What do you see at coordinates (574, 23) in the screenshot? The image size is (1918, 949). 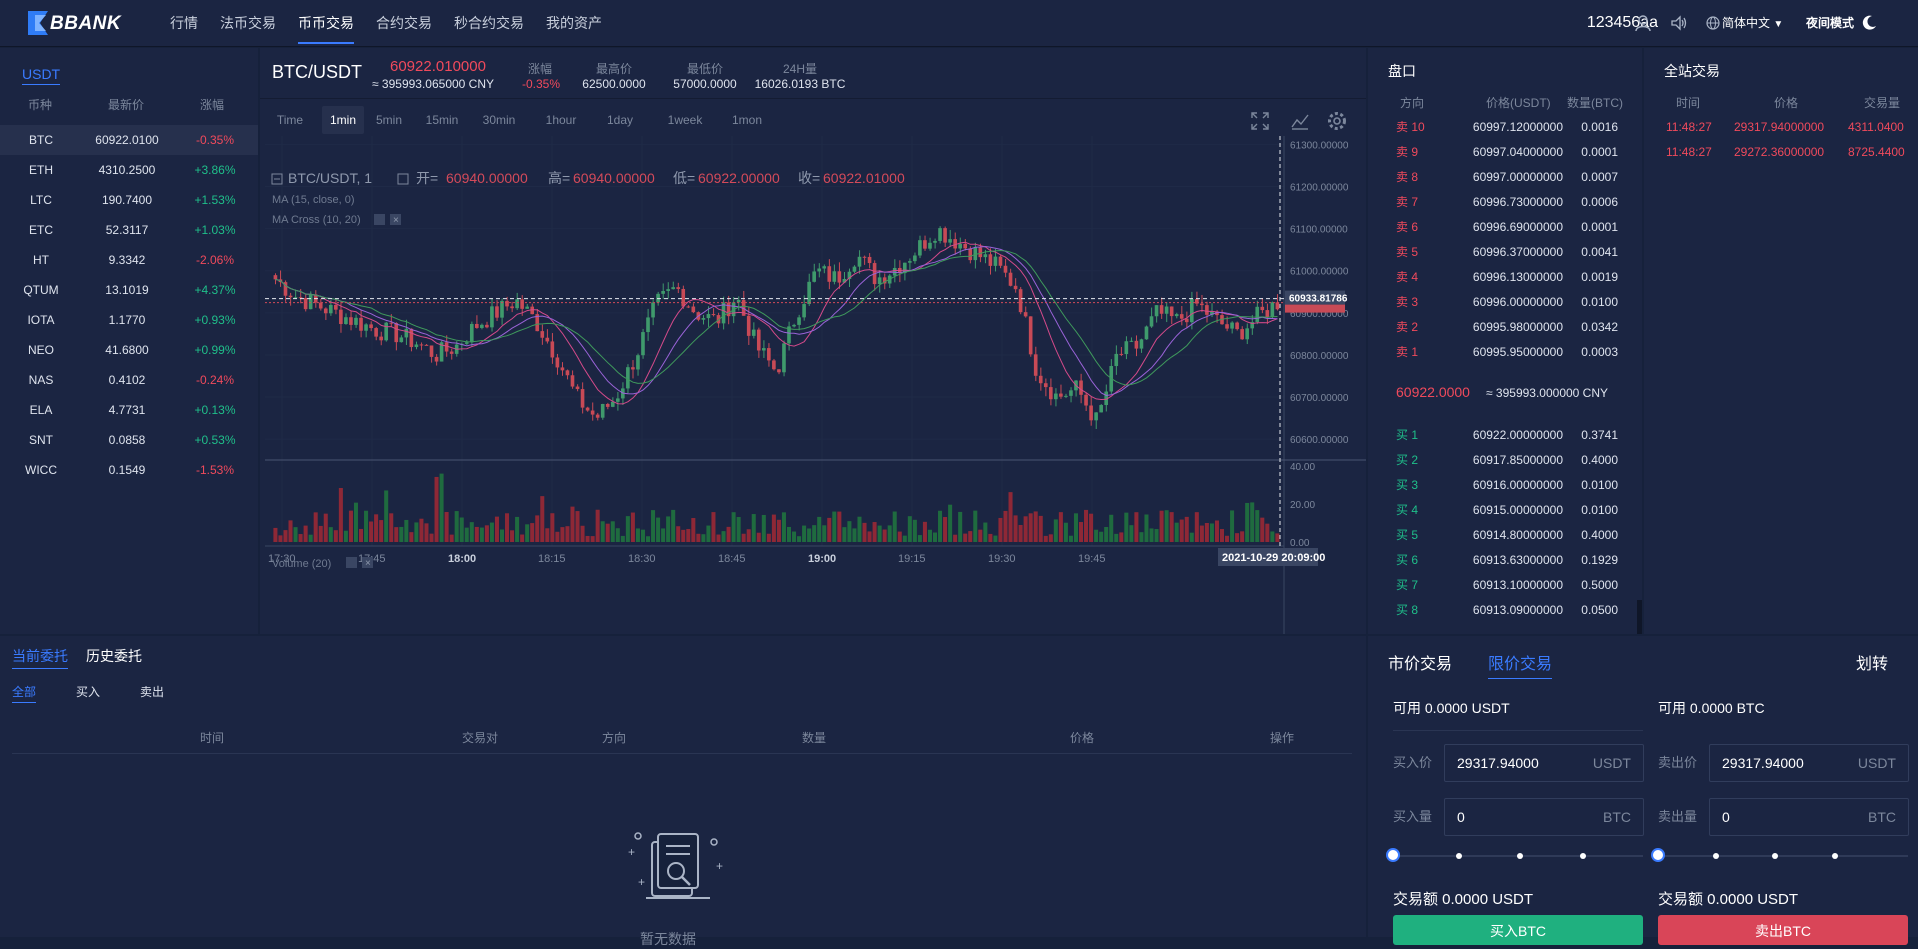 I see `nav-assets: 我的资产` at bounding box center [574, 23].